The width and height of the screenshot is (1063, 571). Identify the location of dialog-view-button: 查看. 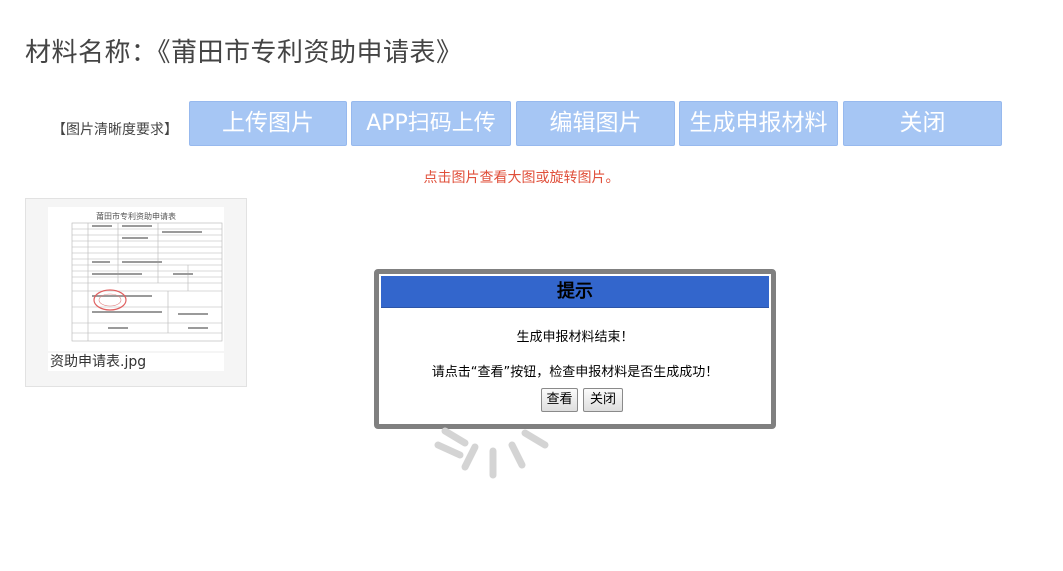
(559, 400).